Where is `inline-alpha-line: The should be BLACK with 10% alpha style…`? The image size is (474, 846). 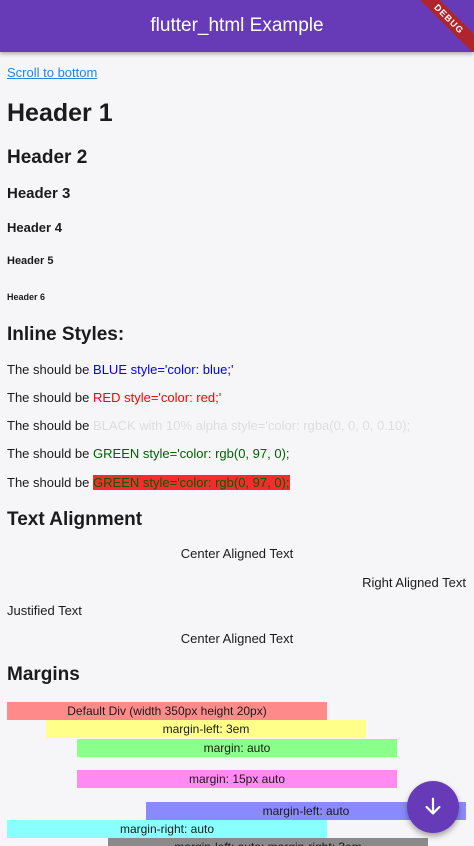 inline-alpha-line: The should be BLACK with 10% alpha style… is located at coordinates (208, 425).